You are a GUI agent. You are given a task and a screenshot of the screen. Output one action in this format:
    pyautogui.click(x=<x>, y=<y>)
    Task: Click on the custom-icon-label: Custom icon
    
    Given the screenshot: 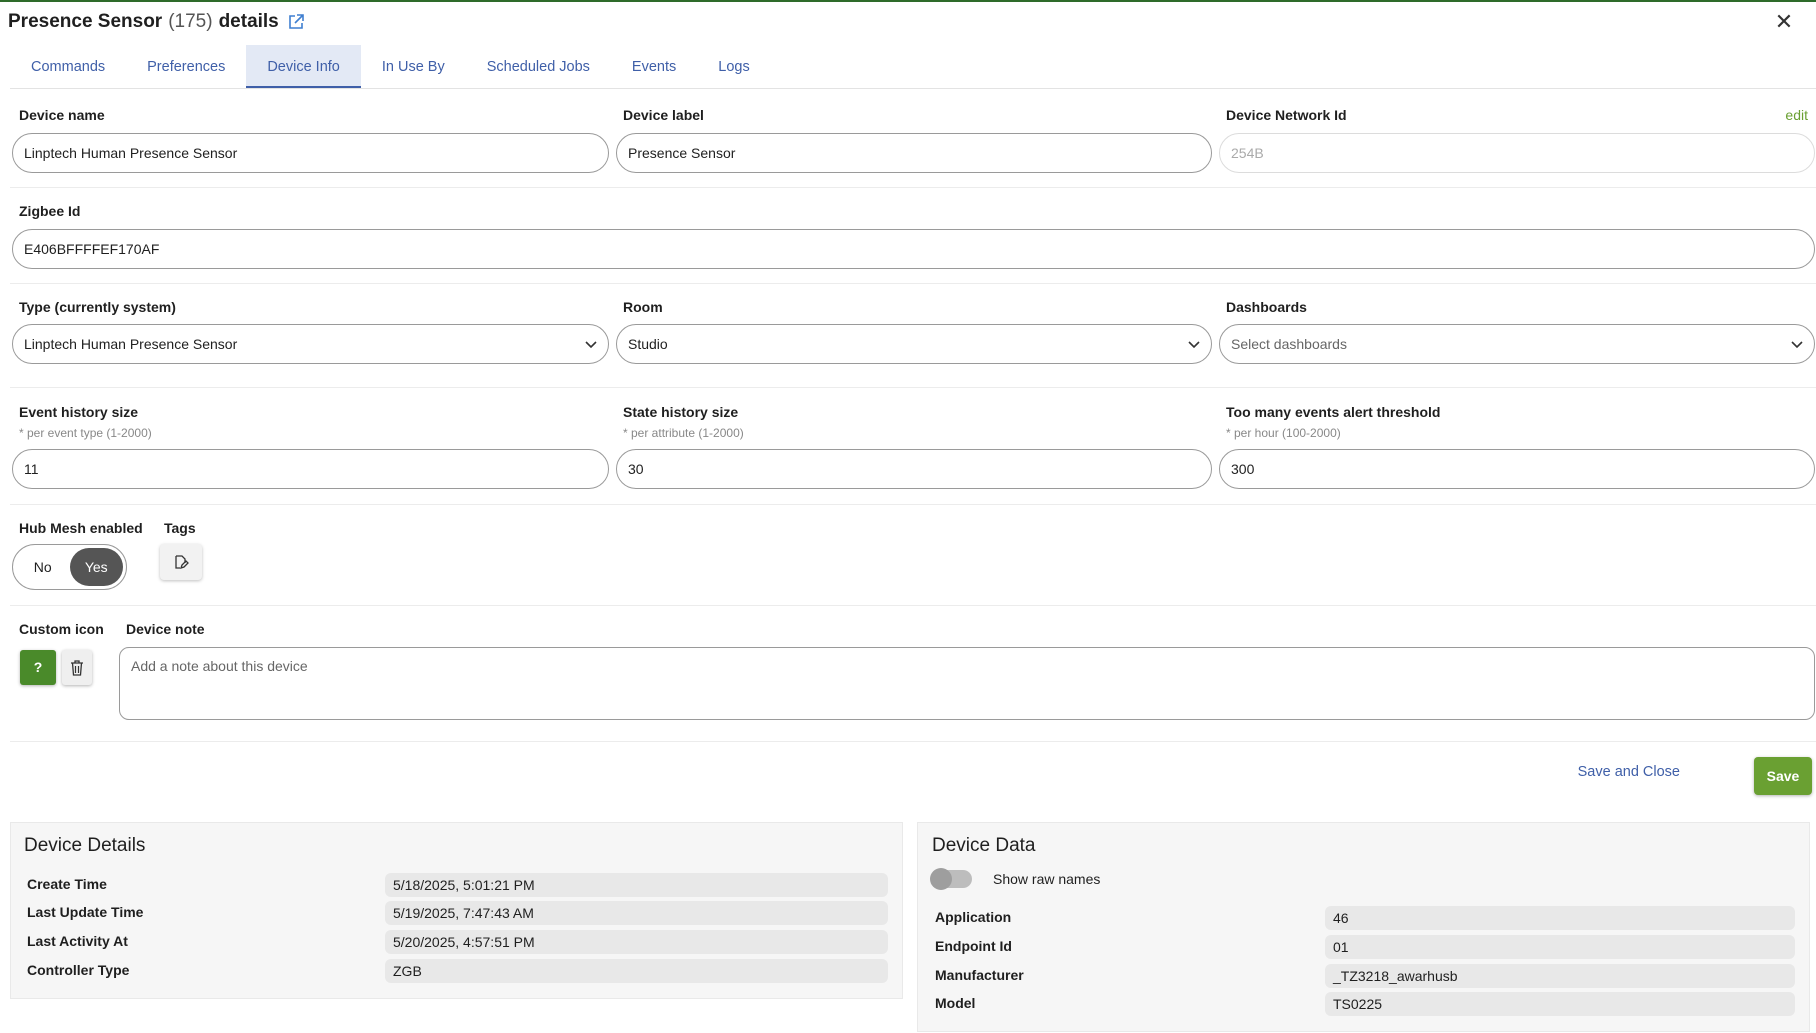 What is the action you would take?
    pyautogui.click(x=61, y=629)
    